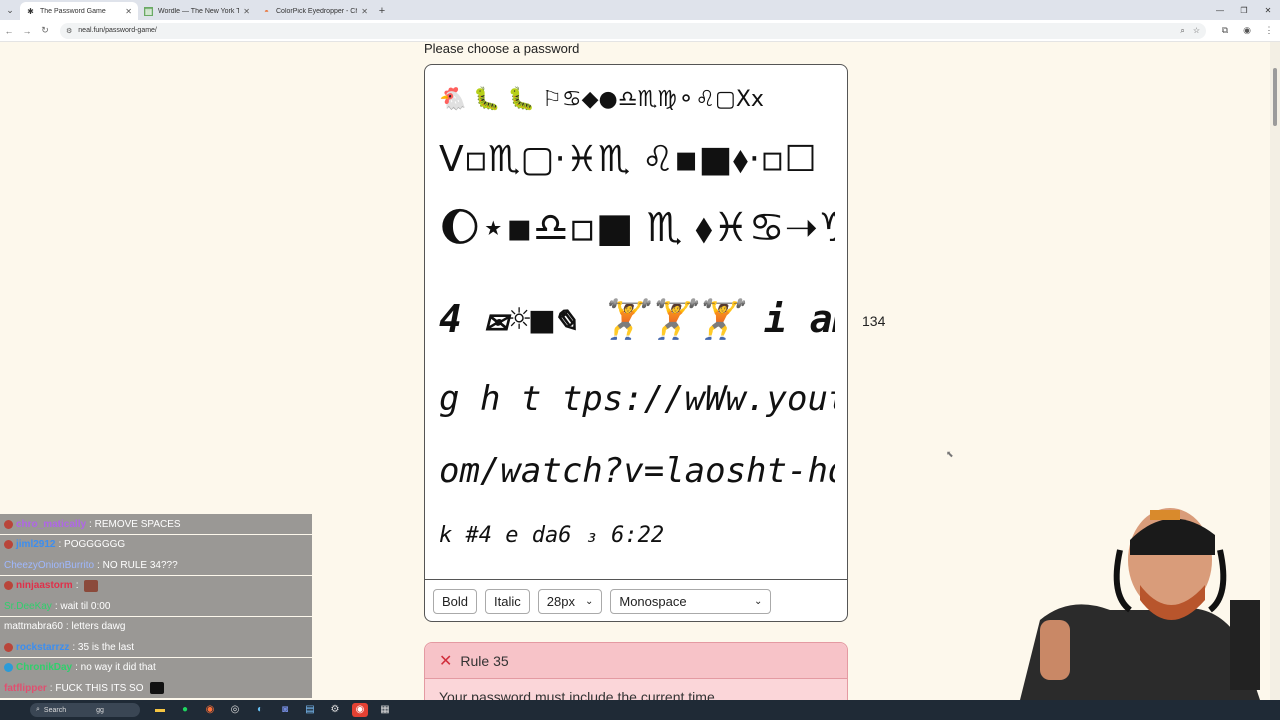 This screenshot has height=720, width=1280. What do you see at coordinates (10, 10) in the screenshot?
I see `tab-search-icon: ⌄` at bounding box center [10, 10].